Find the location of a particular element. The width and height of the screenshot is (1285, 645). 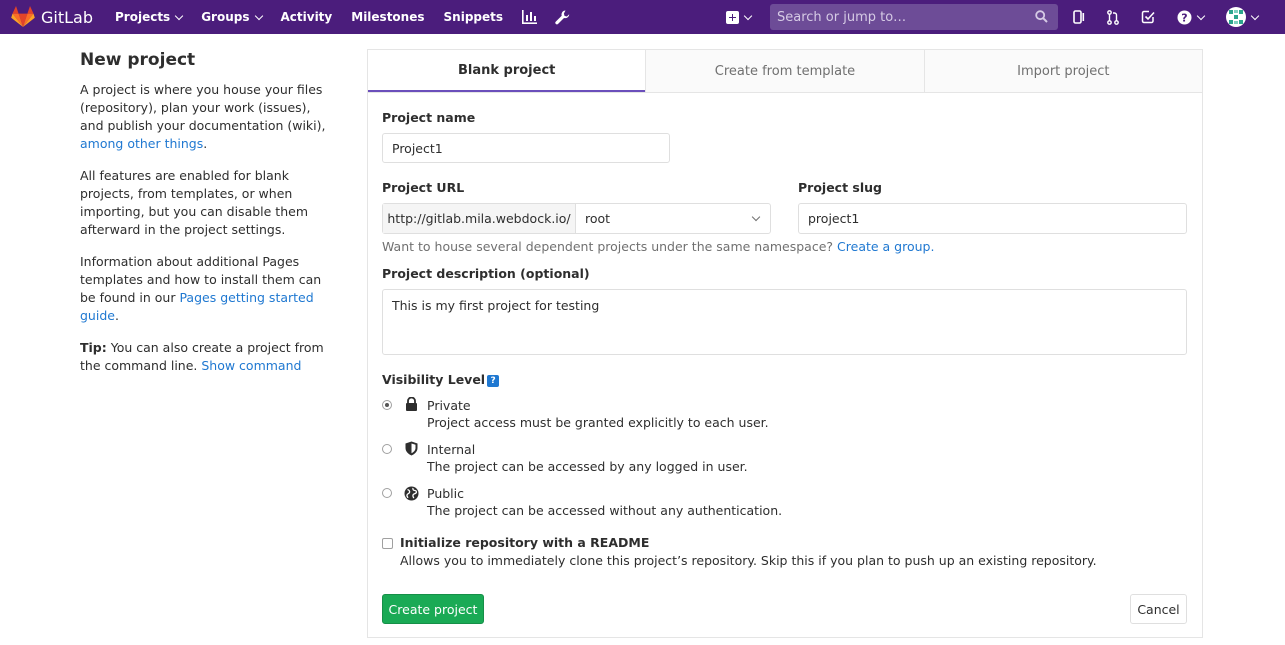

tab-blank-project: Blank project is located at coordinates (507, 71).